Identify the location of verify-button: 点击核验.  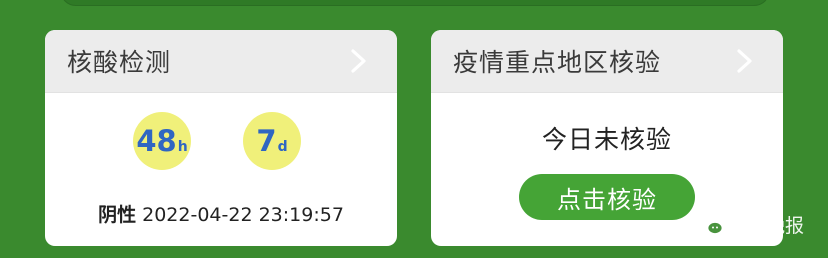
(607, 197).